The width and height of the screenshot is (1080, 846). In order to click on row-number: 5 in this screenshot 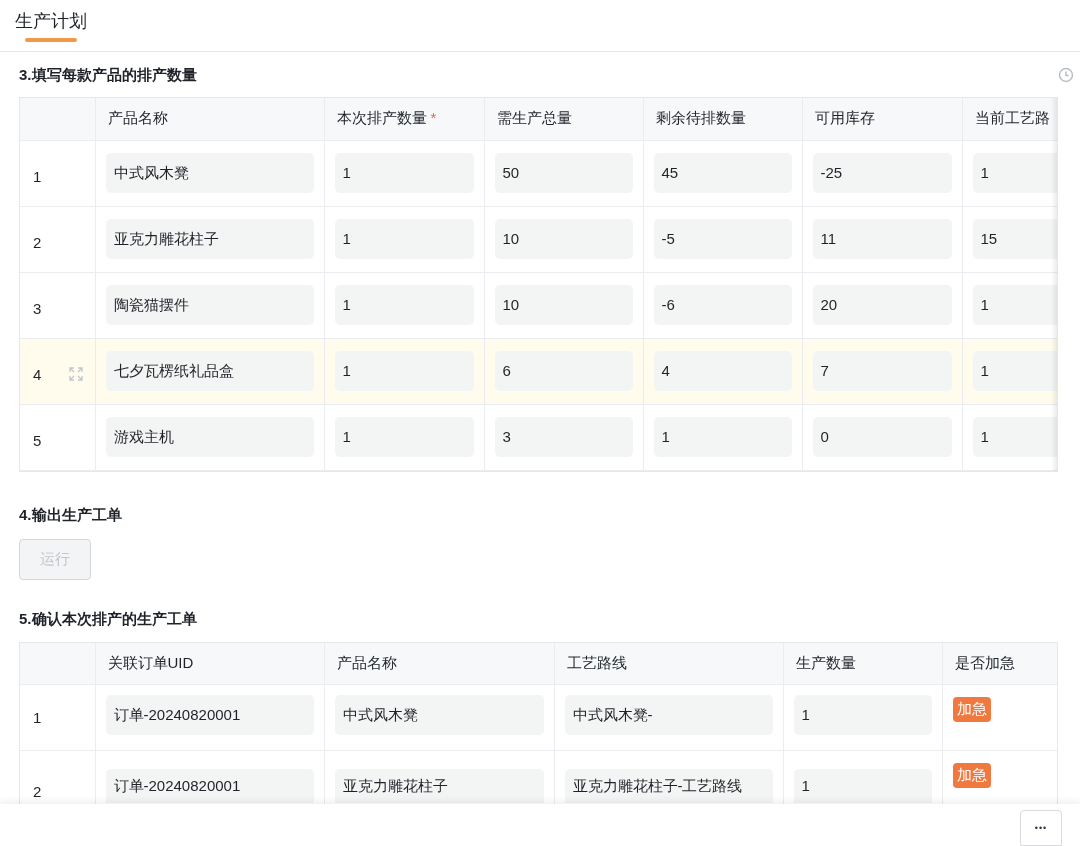, I will do `click(37, 440)`.